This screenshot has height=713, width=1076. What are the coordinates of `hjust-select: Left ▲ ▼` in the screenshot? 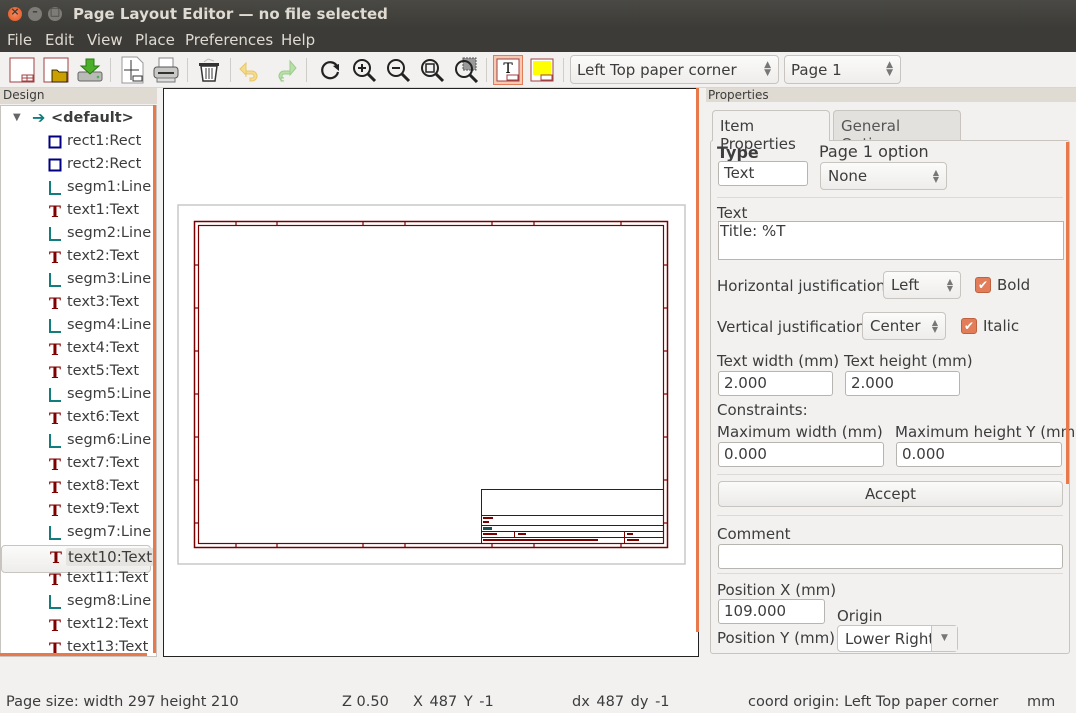 It's located at (922, 285).